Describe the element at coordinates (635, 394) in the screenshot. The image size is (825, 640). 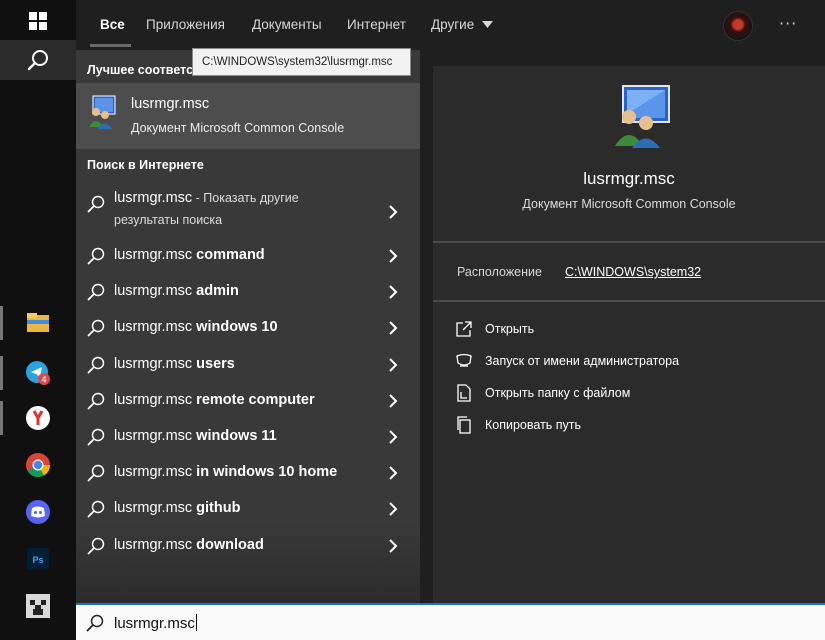
I see `action-open-file-location: Открыть папку с файлом` at that location.